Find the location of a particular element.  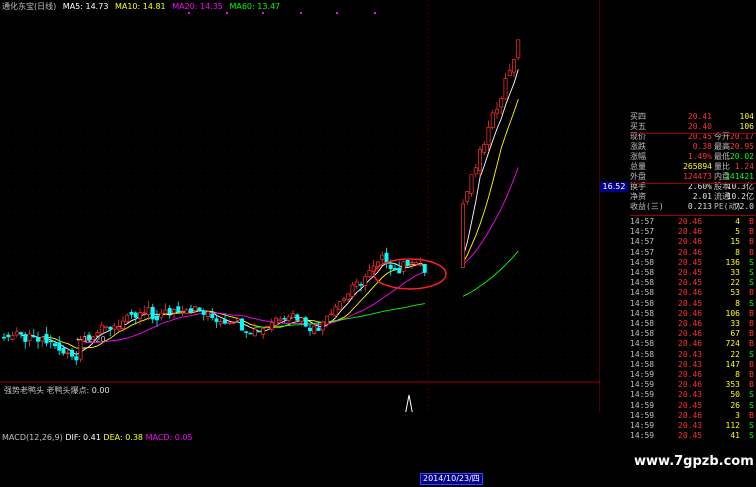

tick-price: 20.43 is located at coordinates (690, 354).